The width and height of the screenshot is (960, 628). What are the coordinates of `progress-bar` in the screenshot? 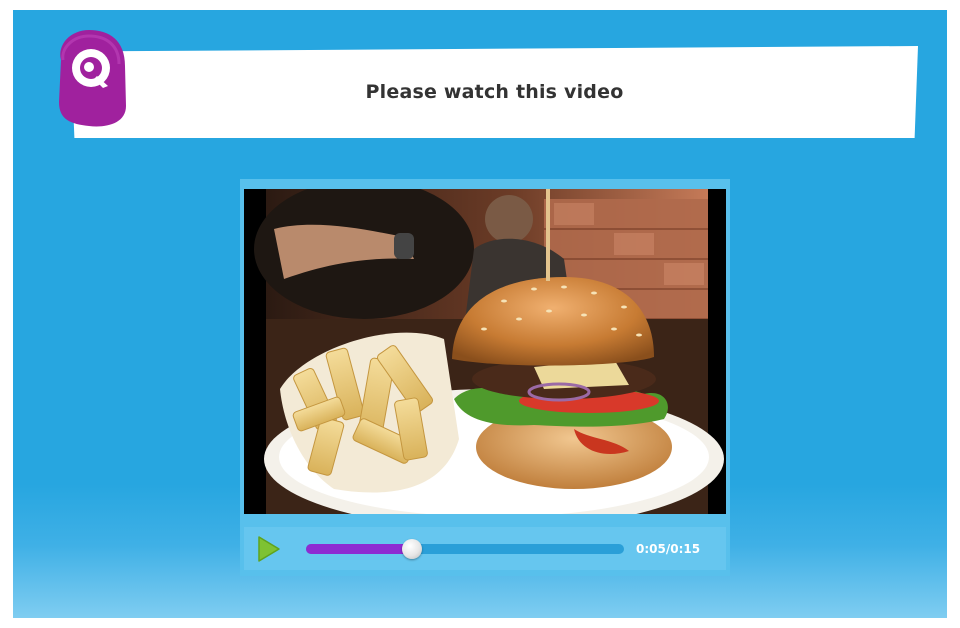 It's located at (465, 548).